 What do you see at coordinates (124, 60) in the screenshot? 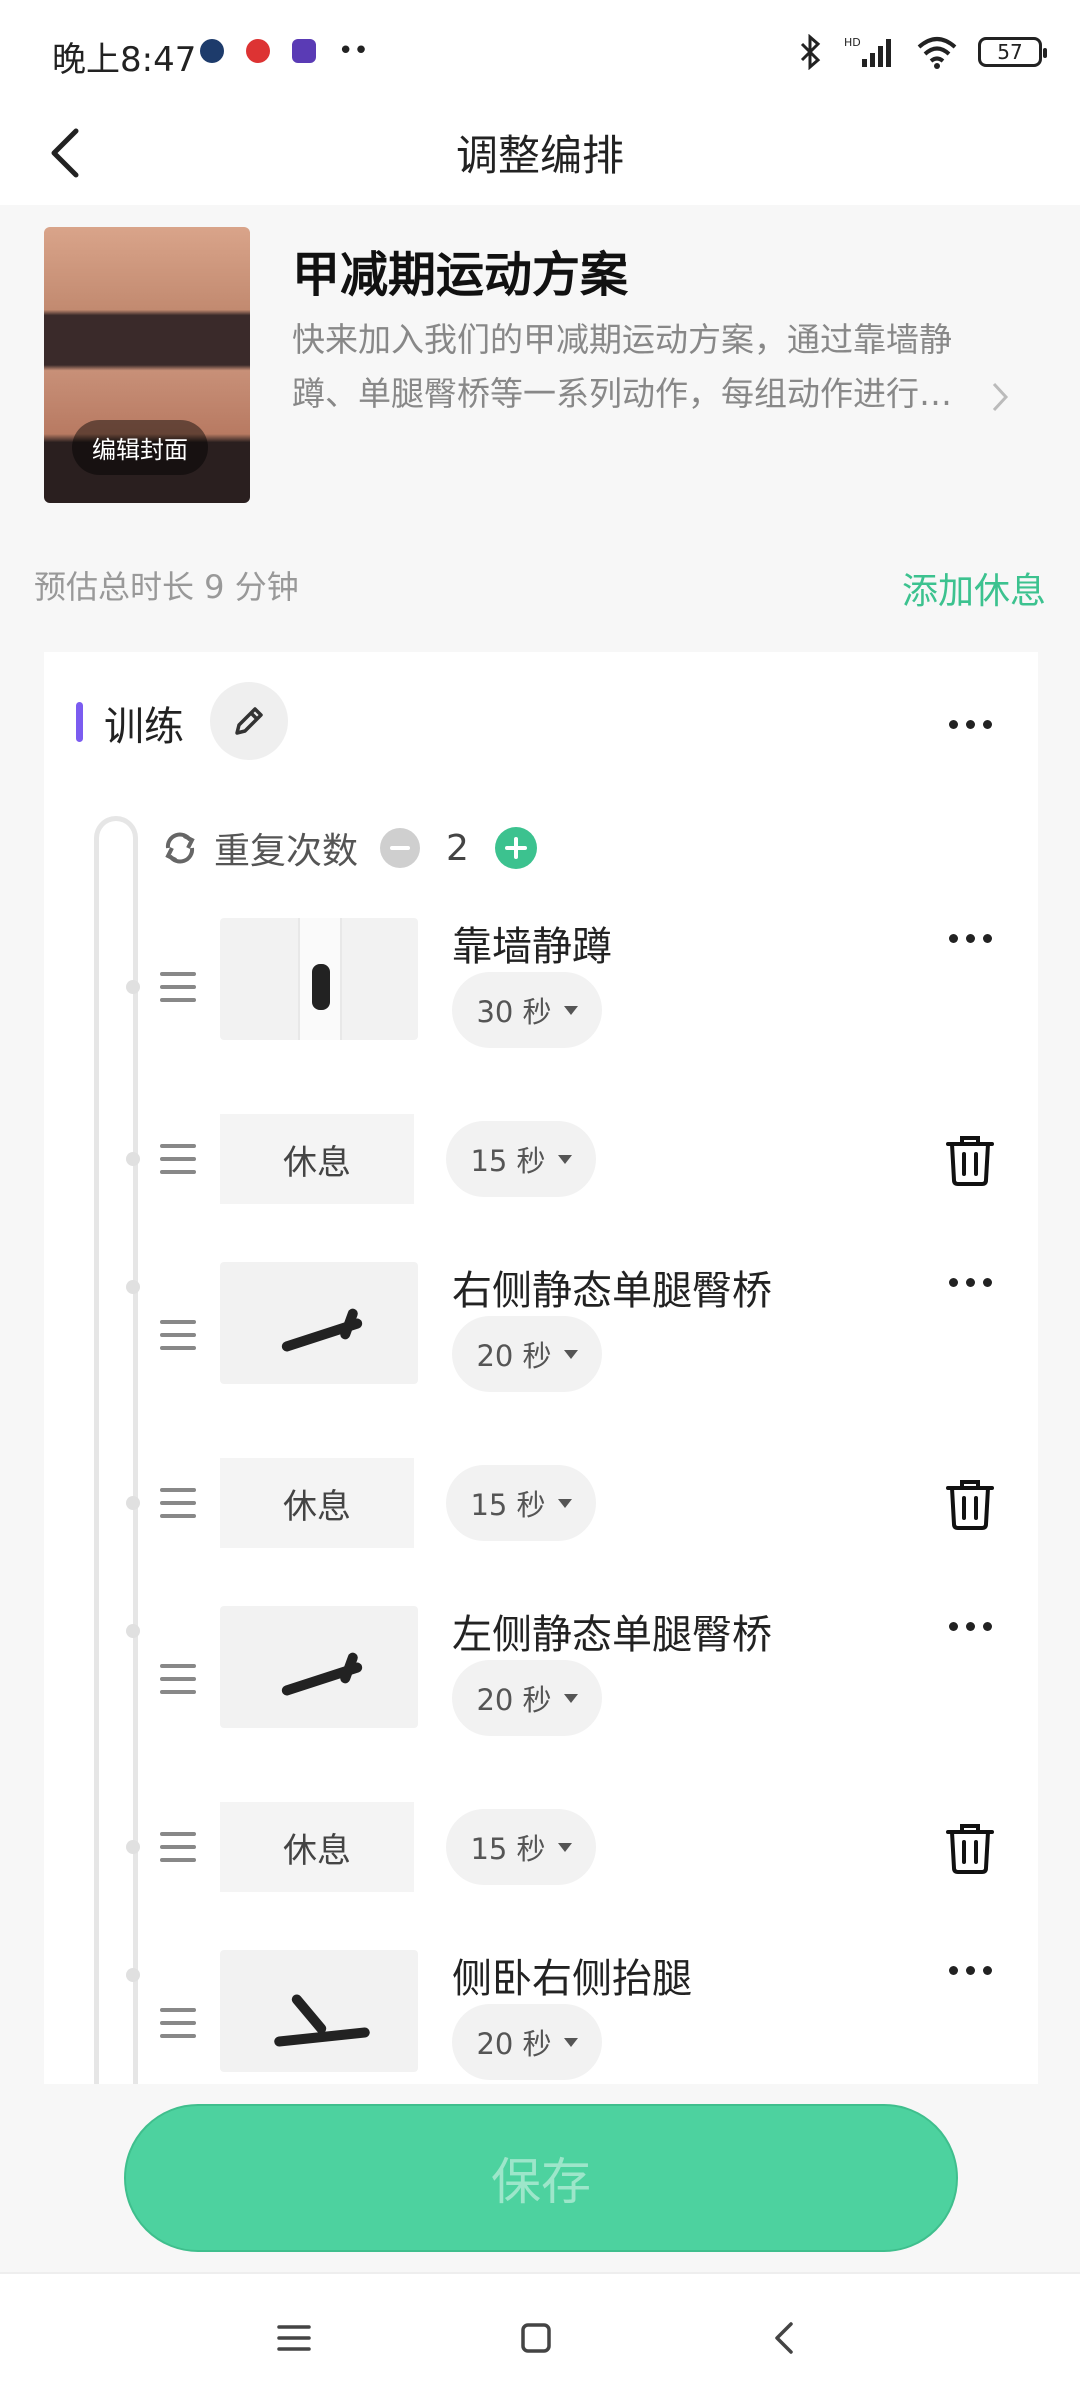
I see `status-time: 晚上8:47` at bounding box center [124, 60].